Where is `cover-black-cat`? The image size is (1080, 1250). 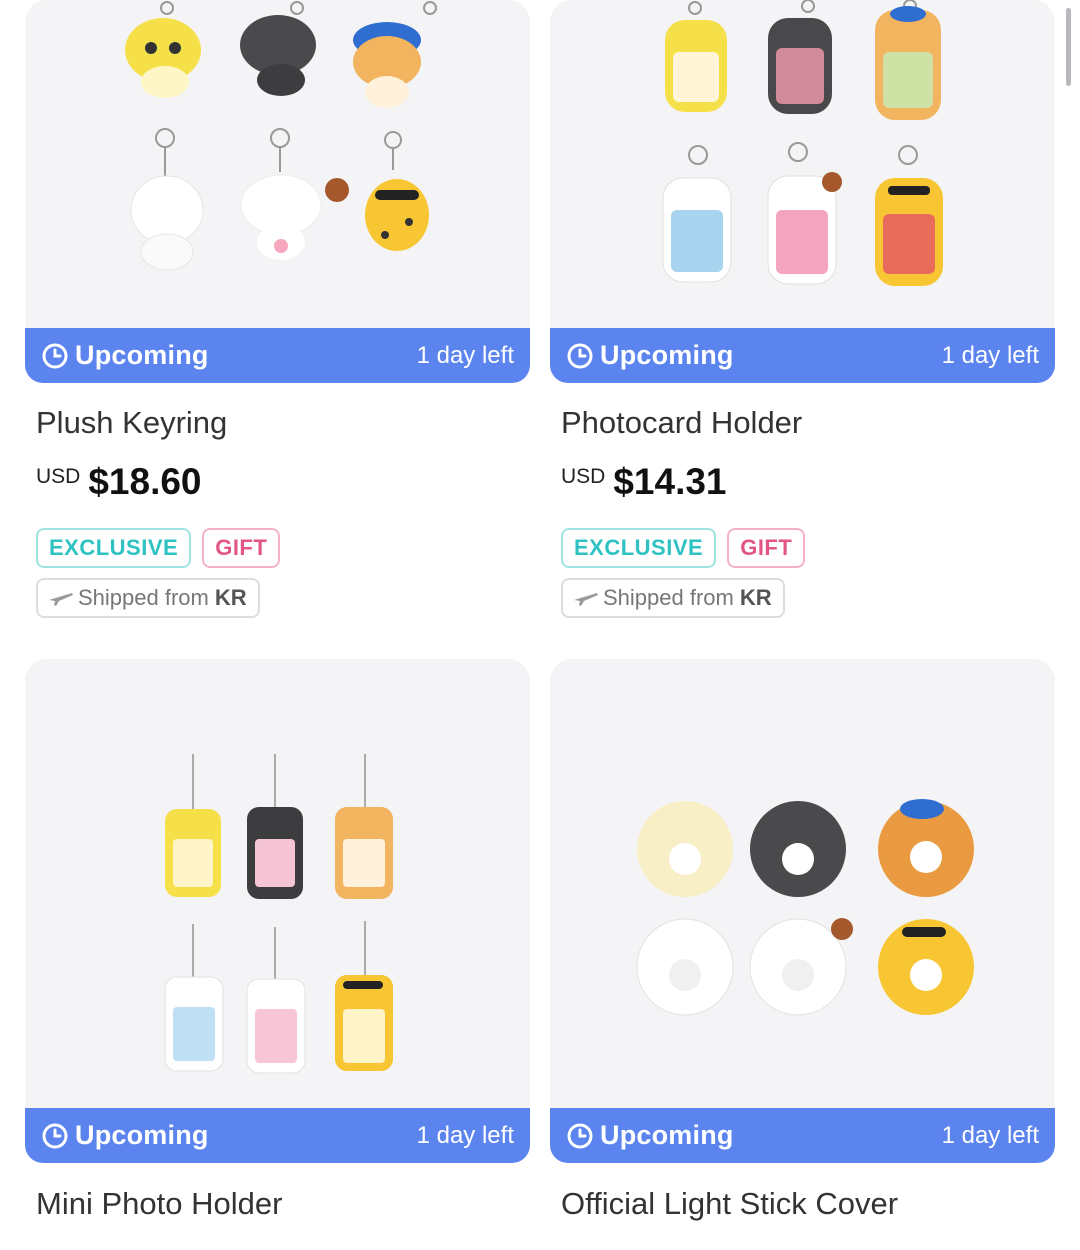
cover-black-cat is located at coordinates (798, 849).